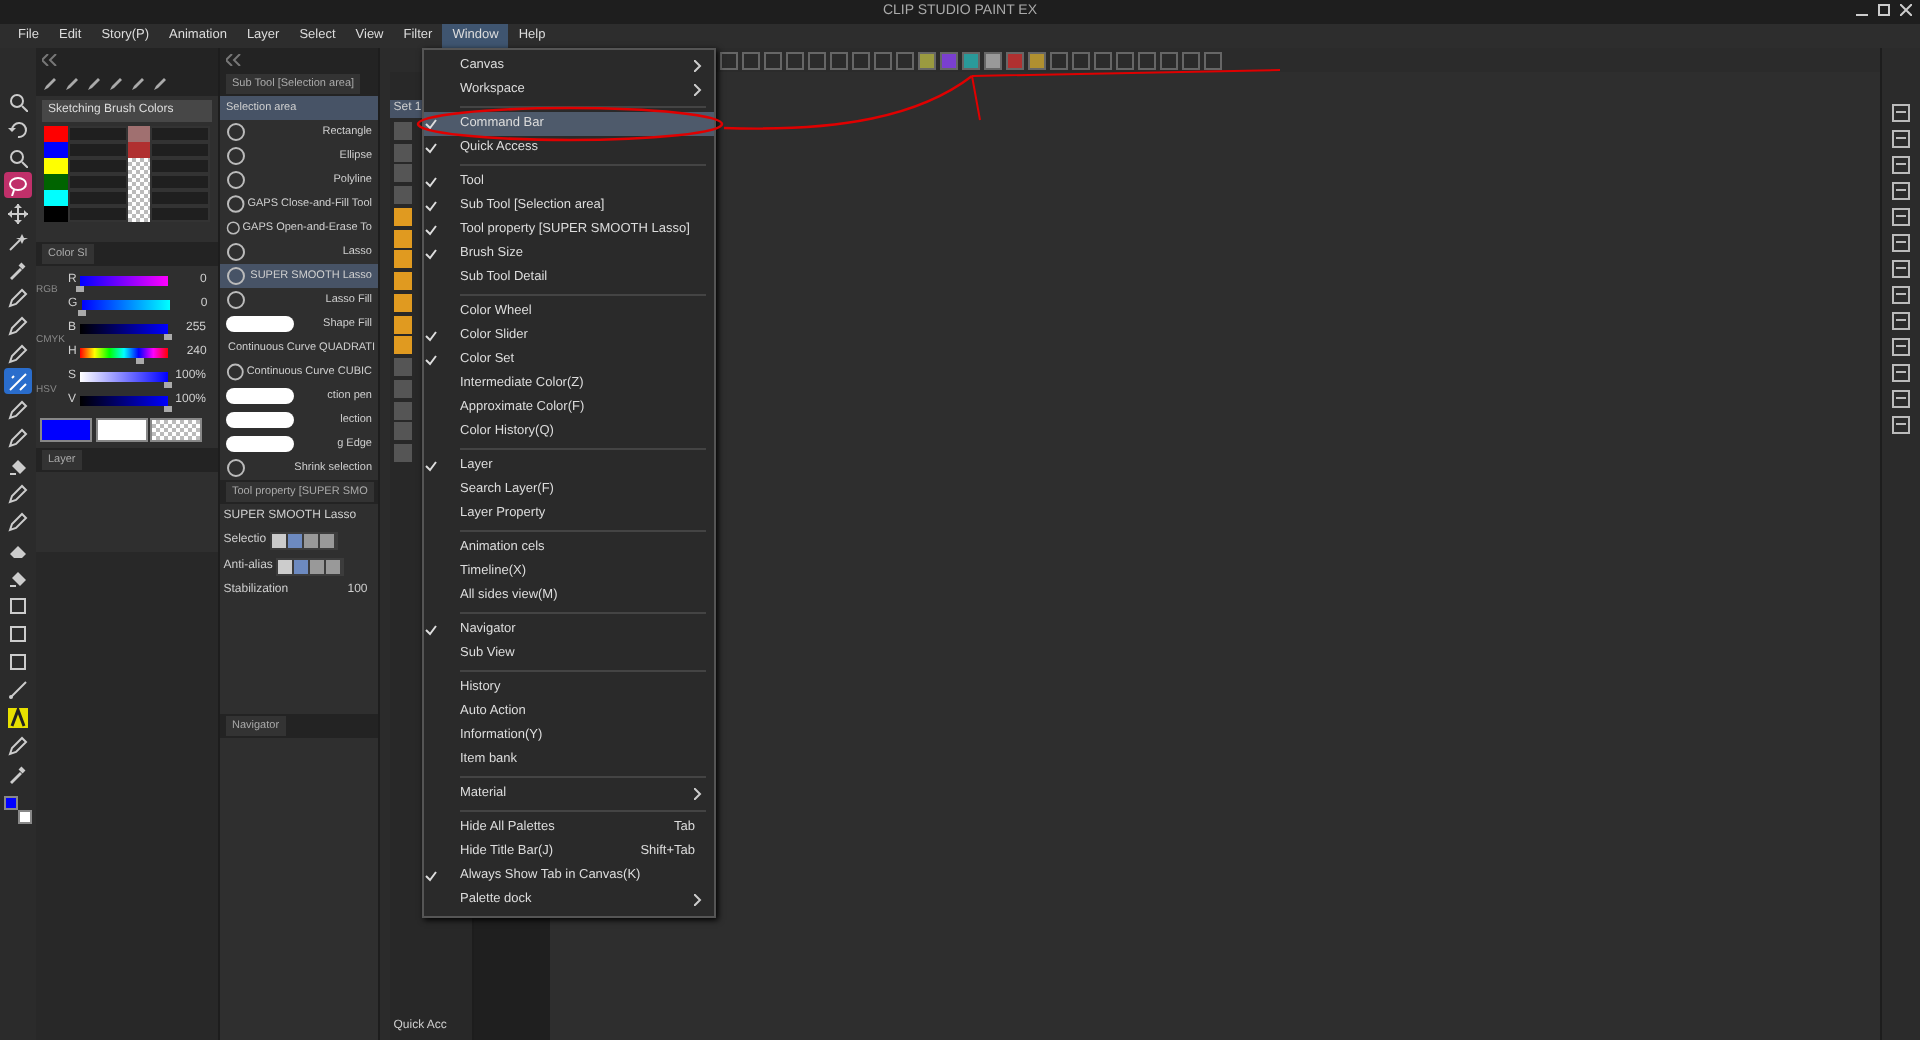  I want to click on line-icon, so click(18, 689).